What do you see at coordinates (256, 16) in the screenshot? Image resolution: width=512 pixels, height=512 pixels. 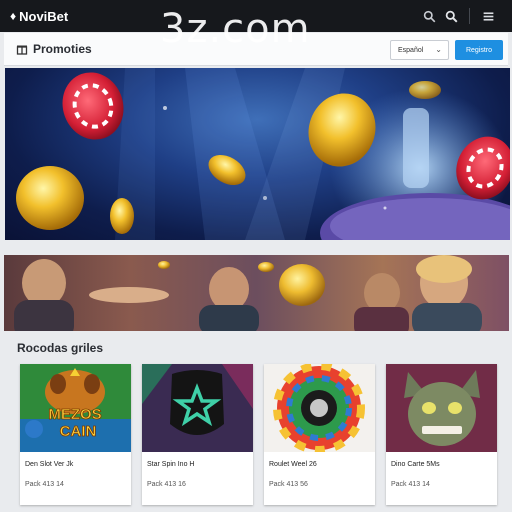 I see `top-navigation-bar: ♦ NoviBet` at bounding box center [256, 16].